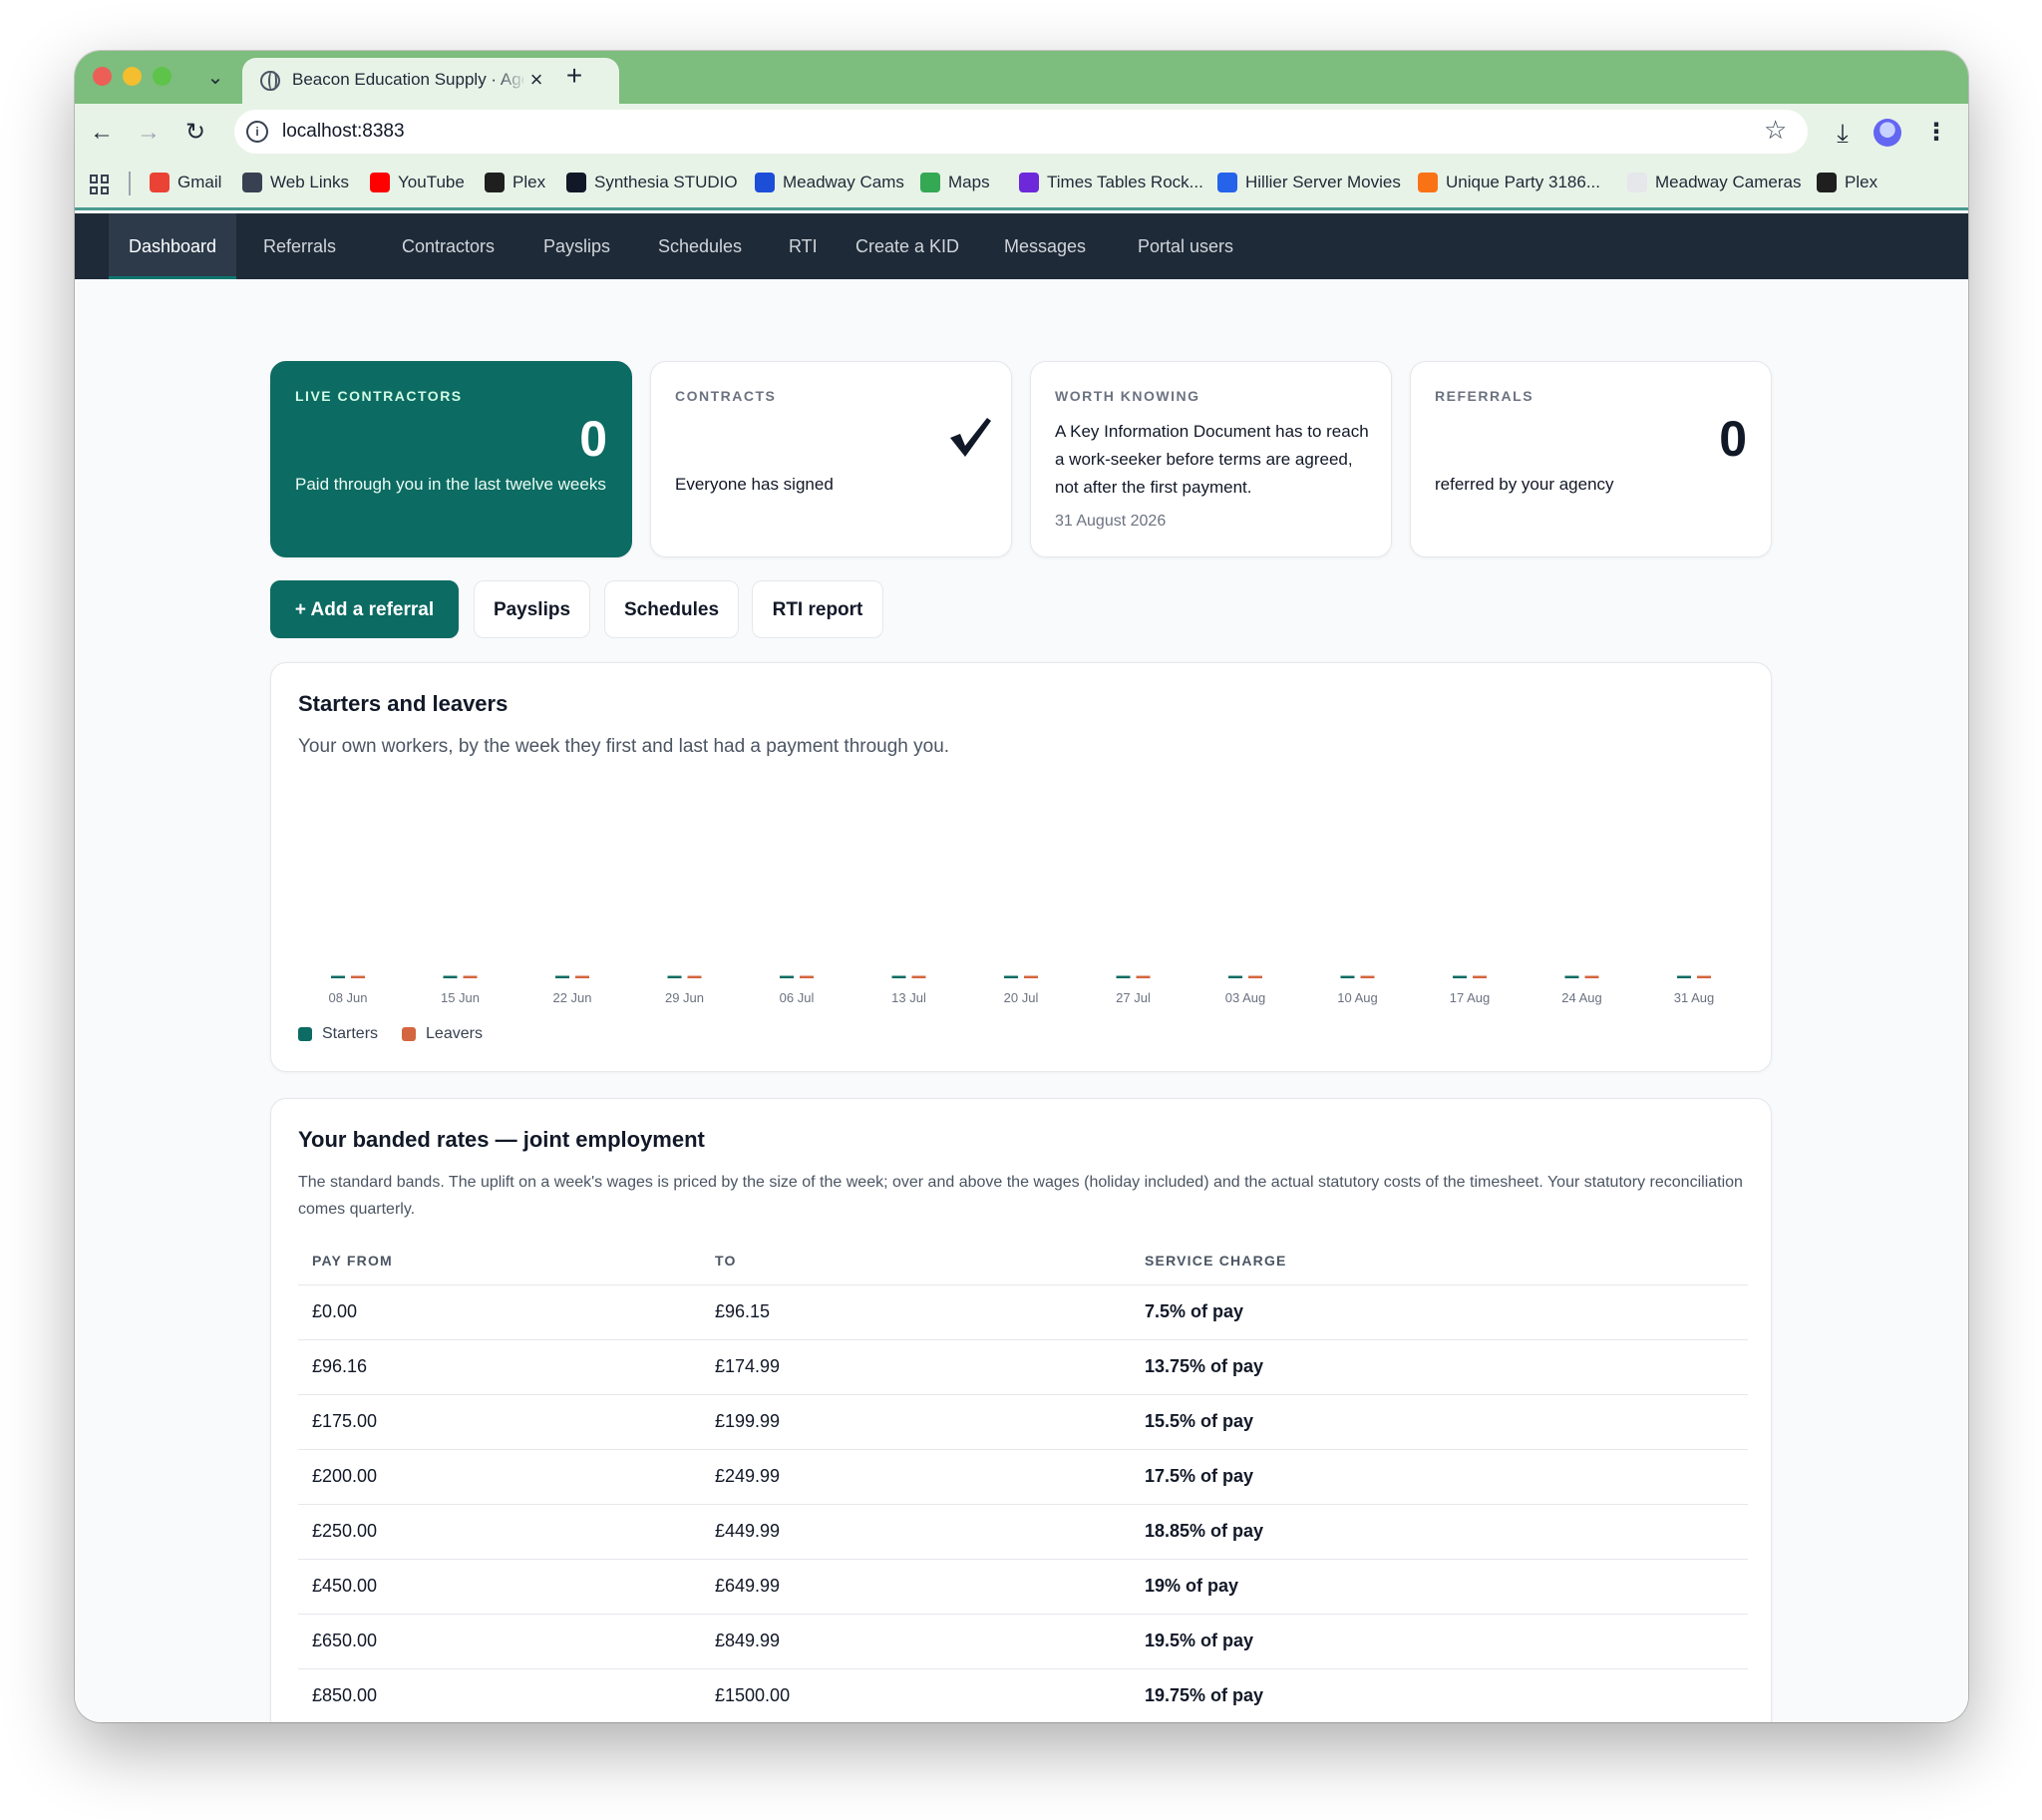  I want to click on pay-from-cell: £850.00, so click(499, 1695).